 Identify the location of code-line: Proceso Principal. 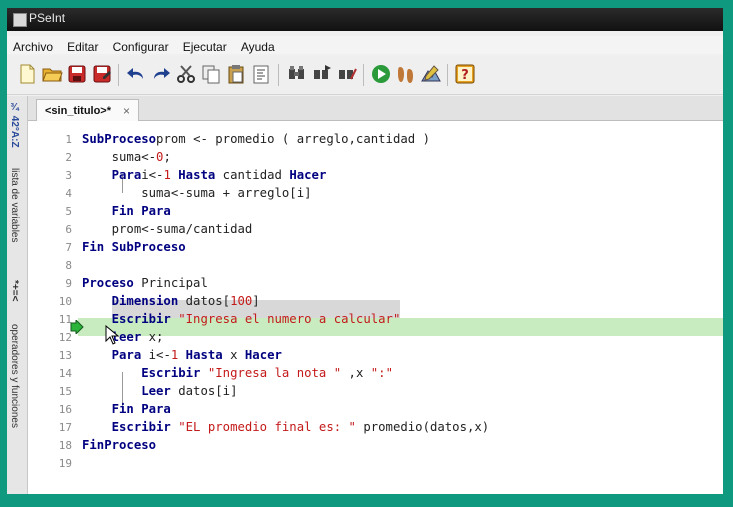
(145, 283).